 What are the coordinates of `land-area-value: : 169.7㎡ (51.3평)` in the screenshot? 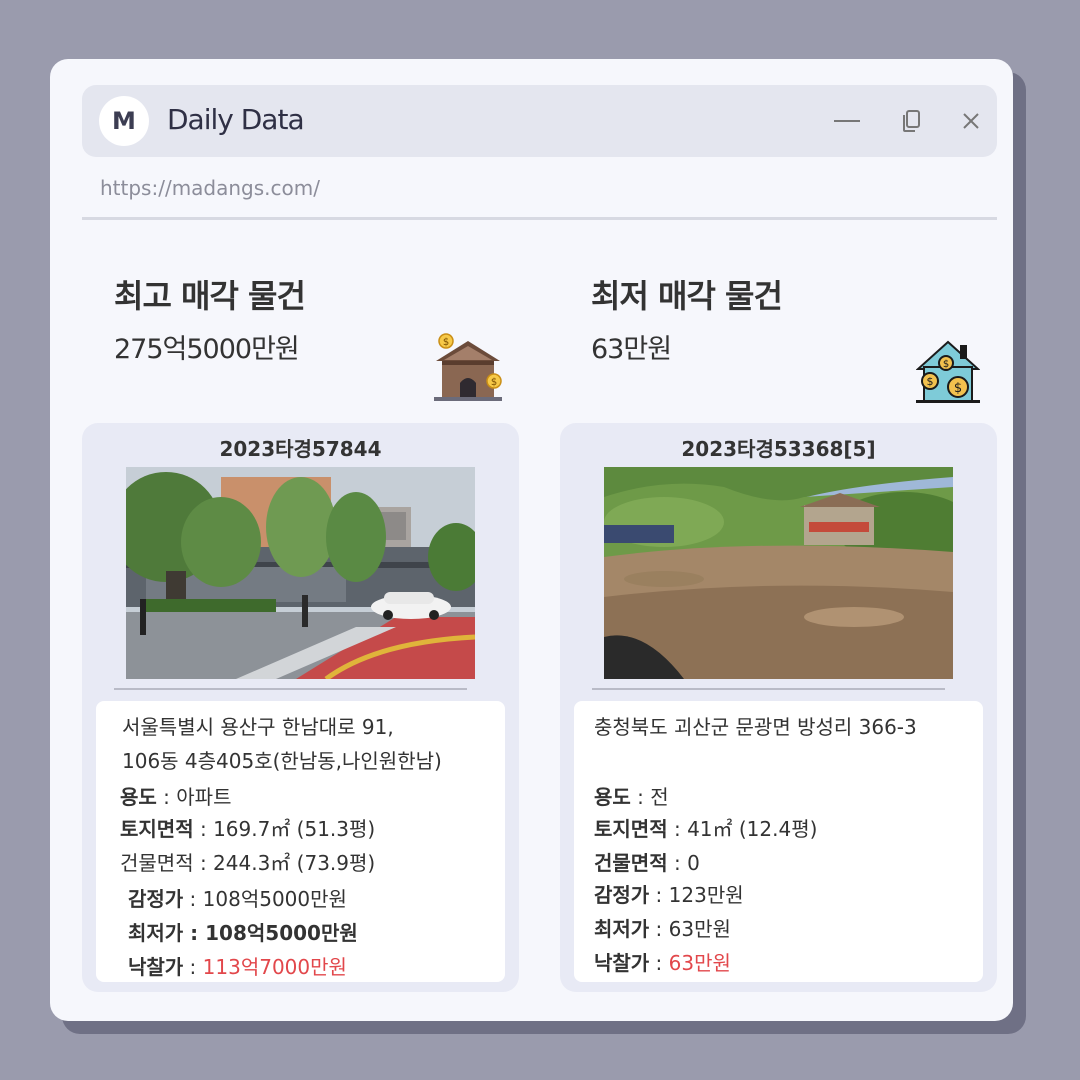 It's located at (284, 829).